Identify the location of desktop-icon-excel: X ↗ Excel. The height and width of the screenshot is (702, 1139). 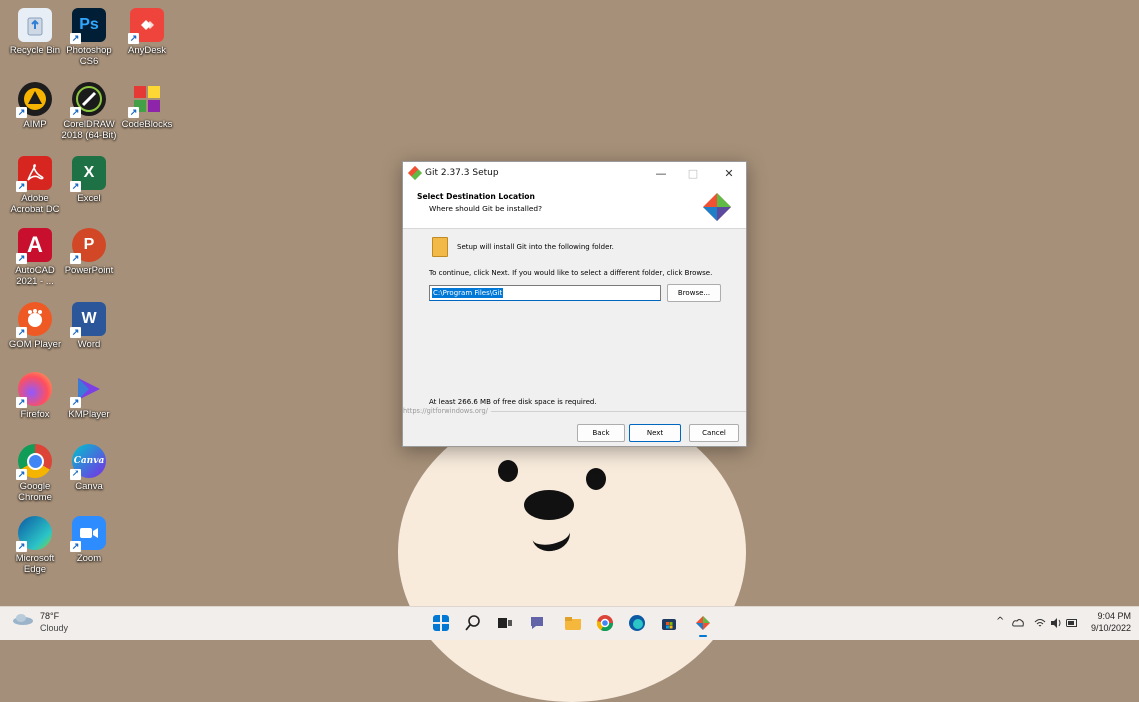
(89, 180).